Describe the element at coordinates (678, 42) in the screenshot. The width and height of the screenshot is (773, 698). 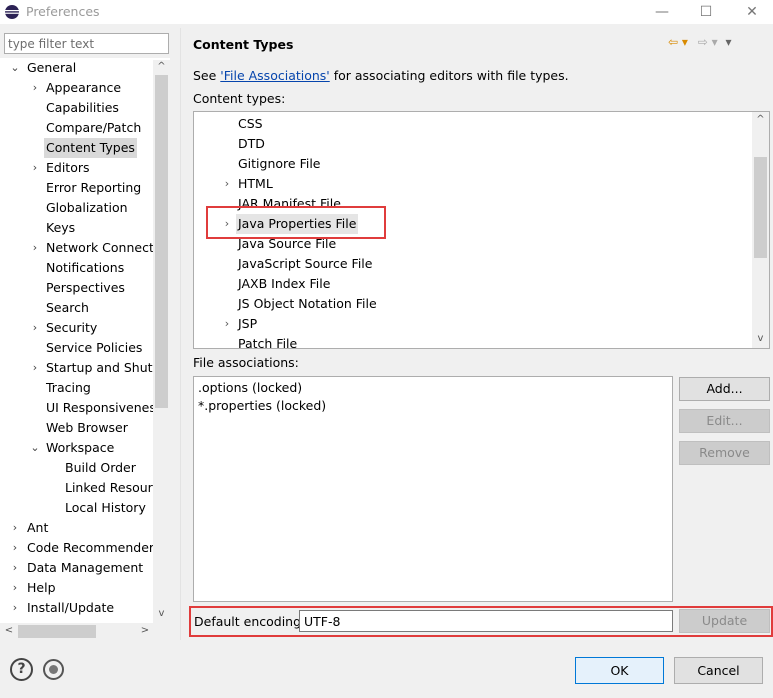
I see `back-arrow-icon: ⇦ ▾` at that location.